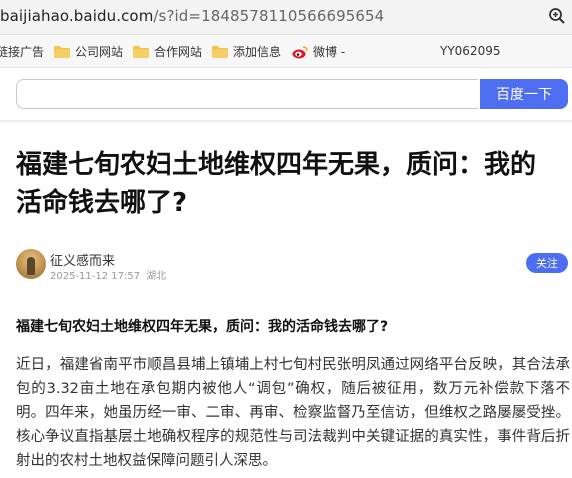 The image size is (572, 478). Describe the element at coordinates (286, 51) in the screenshot. I see `bookmarks-bar: 链接广告 公司网站 合作网站 添加信息 微博 - YY062095` at that location.